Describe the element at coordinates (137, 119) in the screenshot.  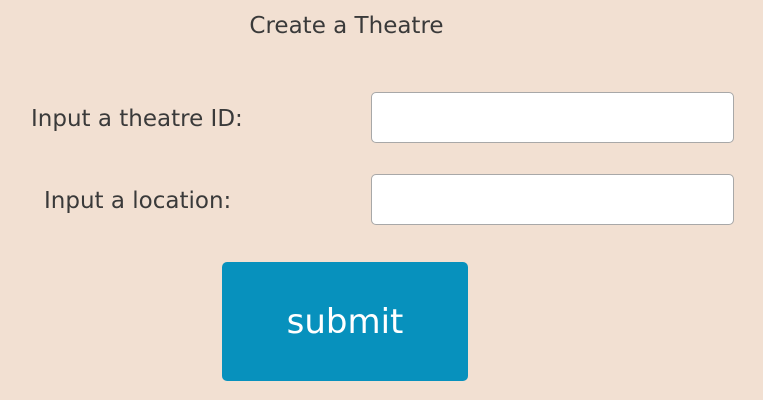
I see `theatre-id-label: Input a theatre ID:` at that location.